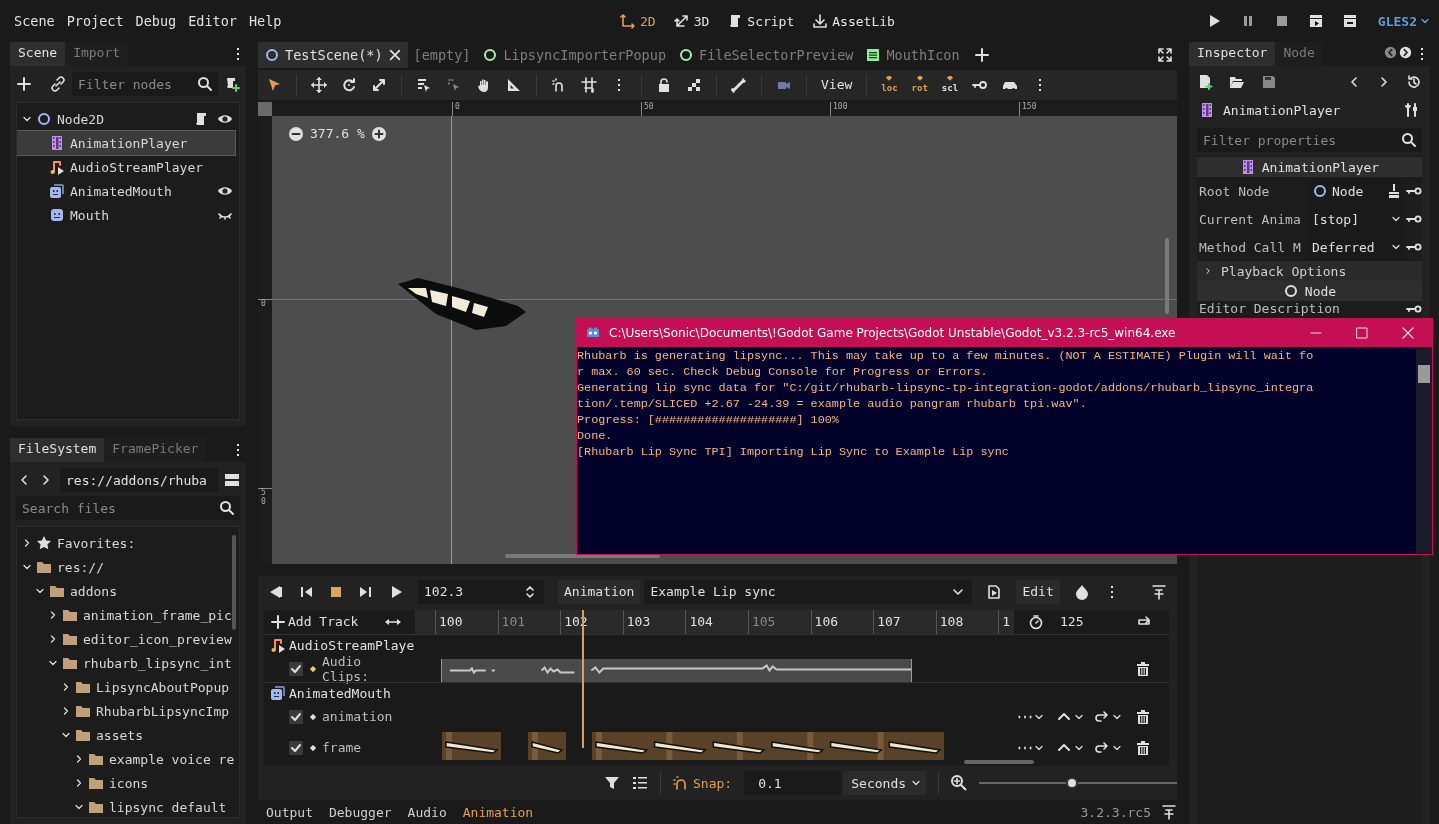 This screenshot has height=824, width=1439. Describe the element at coordinates (360, 812) in the screenshot. I see `bottom-panel-tab: Debugger` at that location.